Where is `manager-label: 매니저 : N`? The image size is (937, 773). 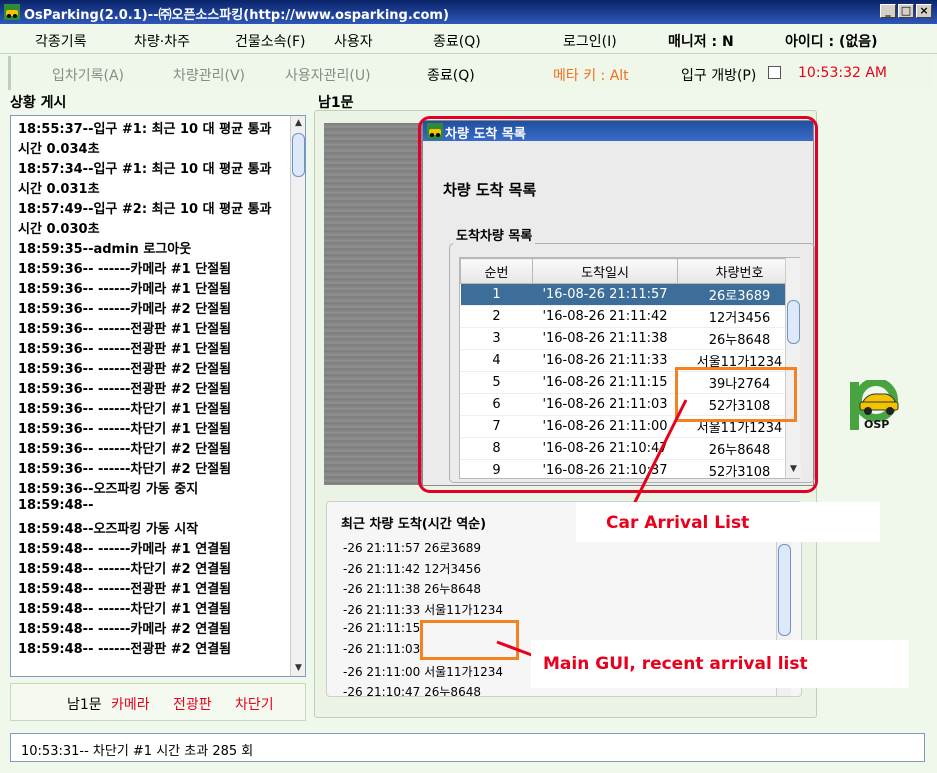
manager-label: 매니저 : N is located at coordinates (701, 42).